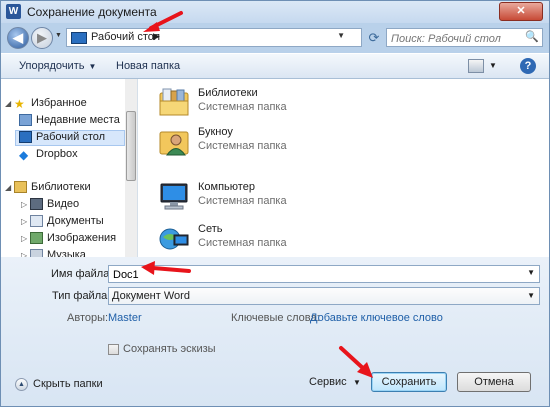 The width and height of the screenshot is (550, 407). Describe the element at coordinates (528, 66) in the screenshot. I see `help-icon: ?` at that location.